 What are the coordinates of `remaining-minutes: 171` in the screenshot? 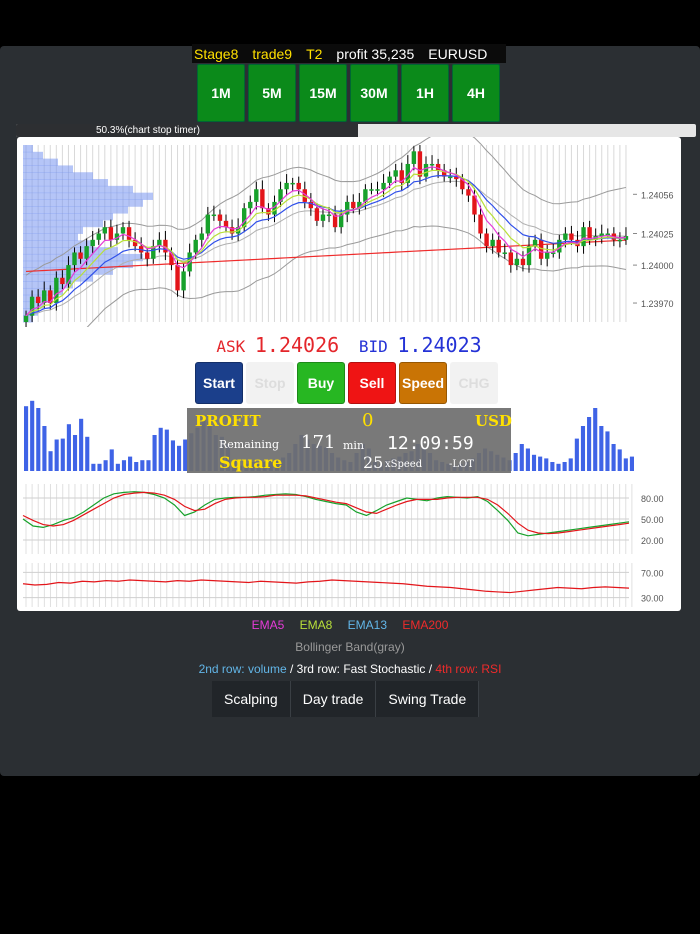 It's located at (318, 442).